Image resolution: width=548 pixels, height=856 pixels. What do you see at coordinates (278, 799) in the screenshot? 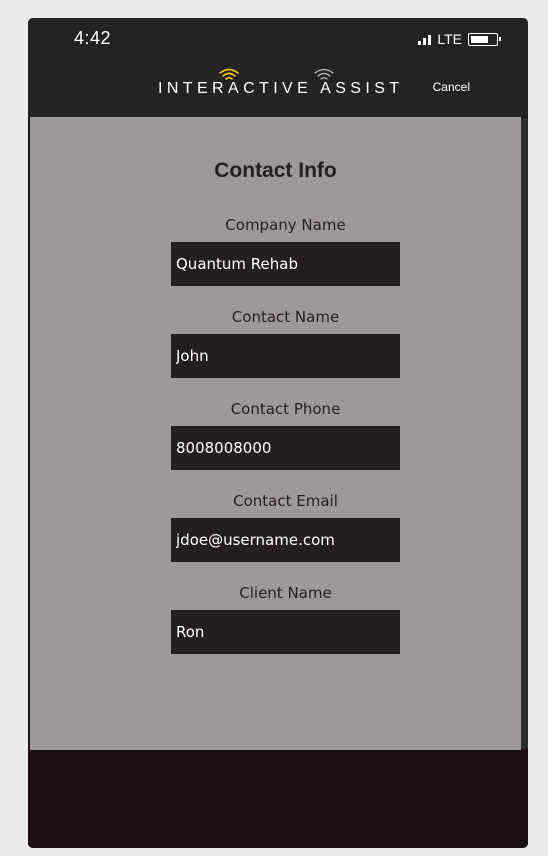
I see `bottom-area` at bounding box center [278, 799].